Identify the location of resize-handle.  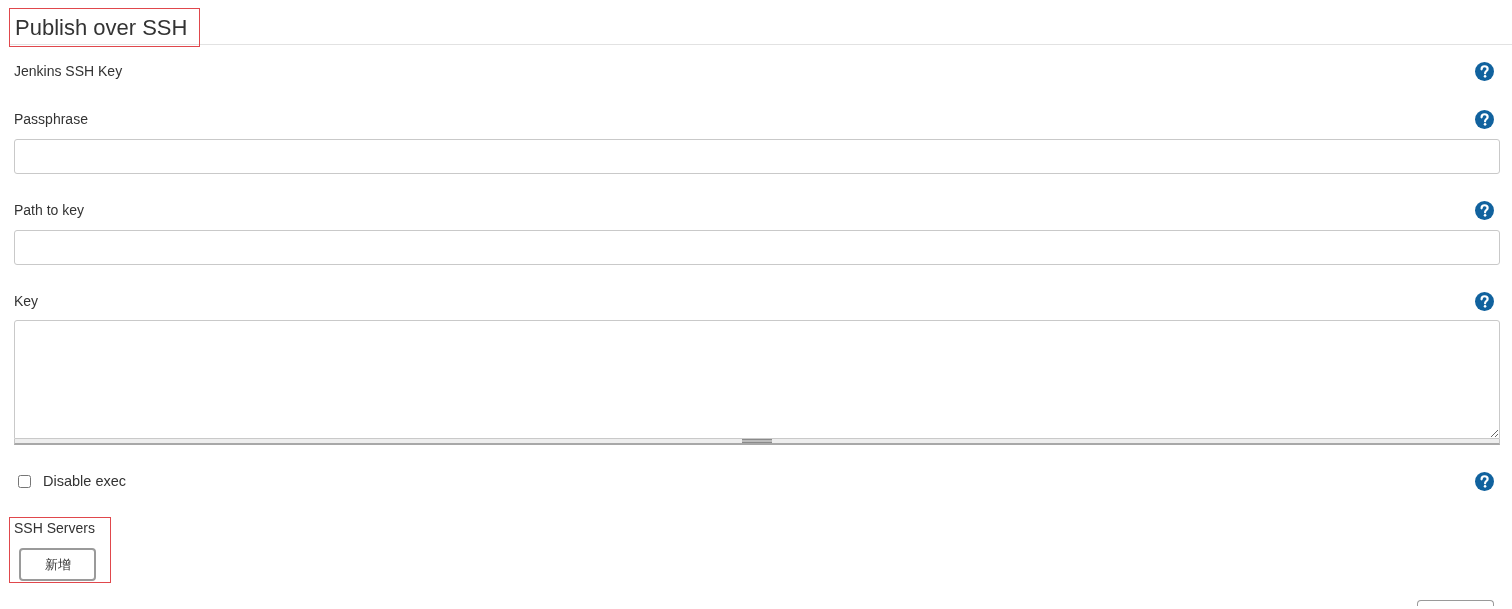
(757, 442).